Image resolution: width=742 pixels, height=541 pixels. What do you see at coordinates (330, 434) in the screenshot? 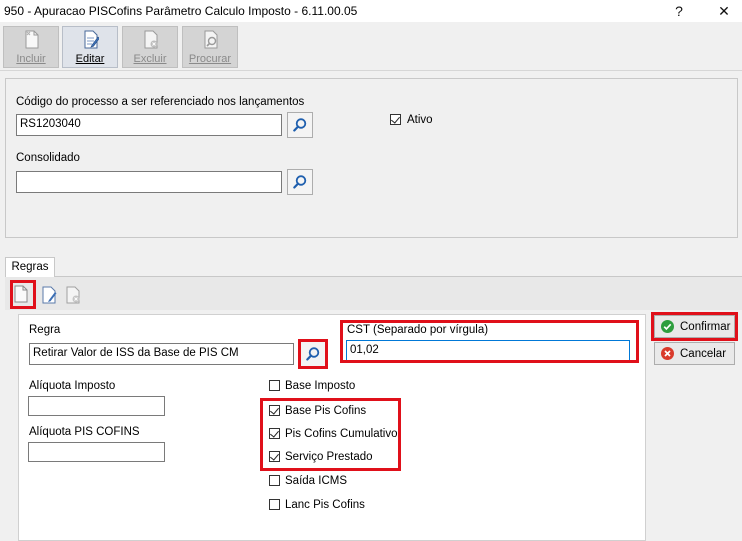
I see `checks-highlight` at bounding box center [330, 434].